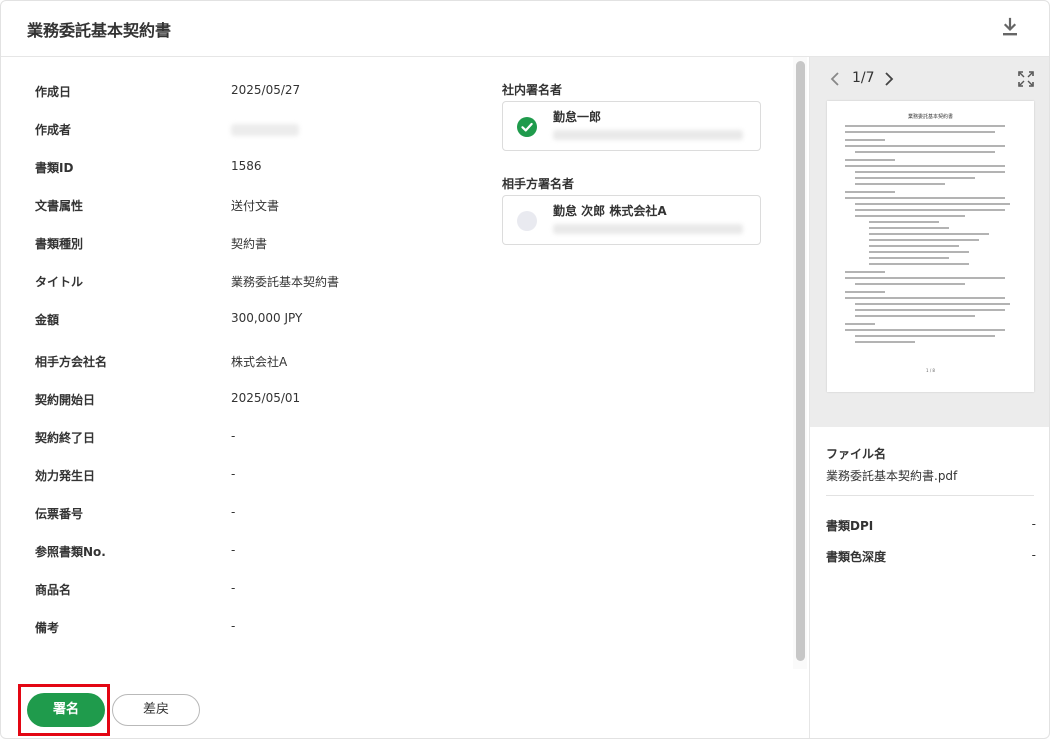 This screenshot has width=1058, height=739. Describe the element at coordinates (931, 526) in the screenshot. I see `dpi-row: 書類DPI -` at that location.